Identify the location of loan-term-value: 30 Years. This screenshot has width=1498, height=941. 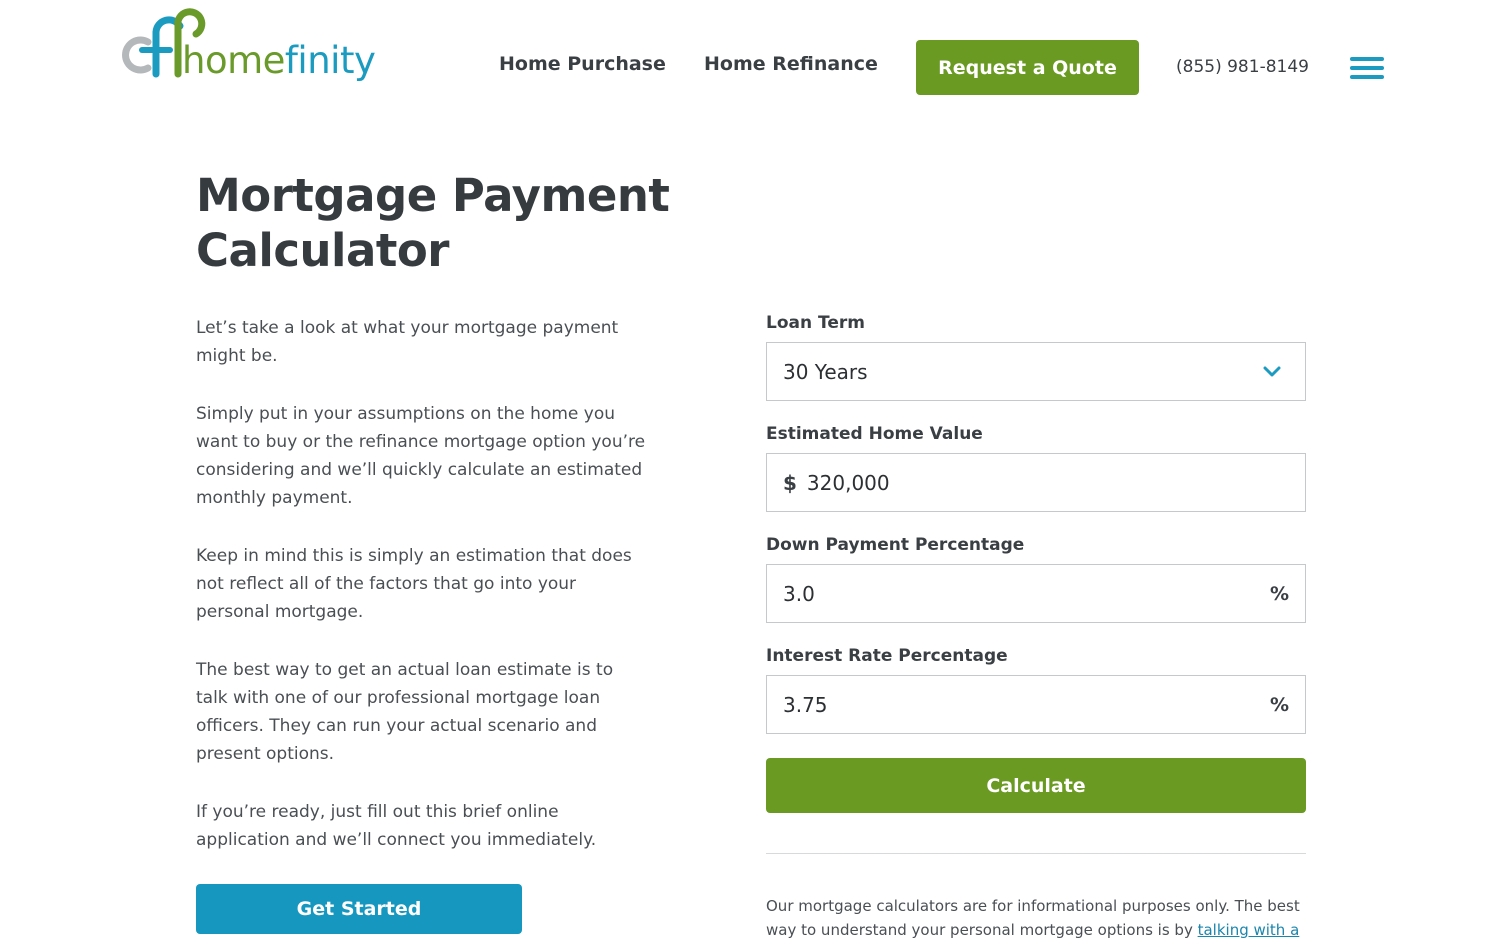
(825, 371).